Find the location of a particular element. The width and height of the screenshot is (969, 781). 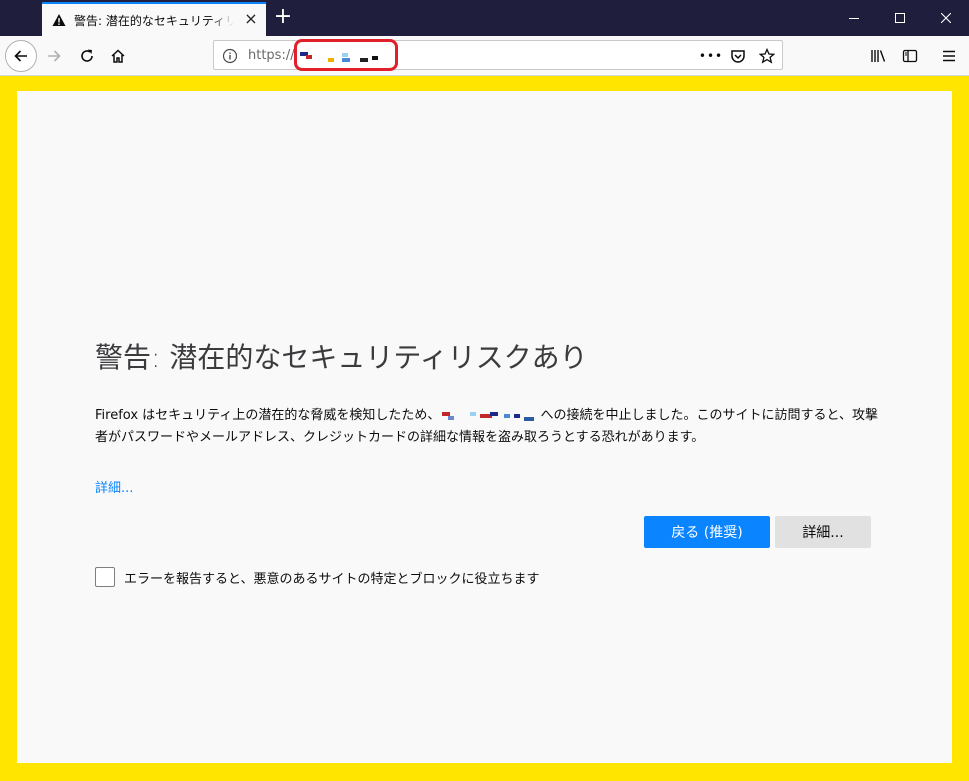

back-arrow-icon is located at coordinates (20, 56).